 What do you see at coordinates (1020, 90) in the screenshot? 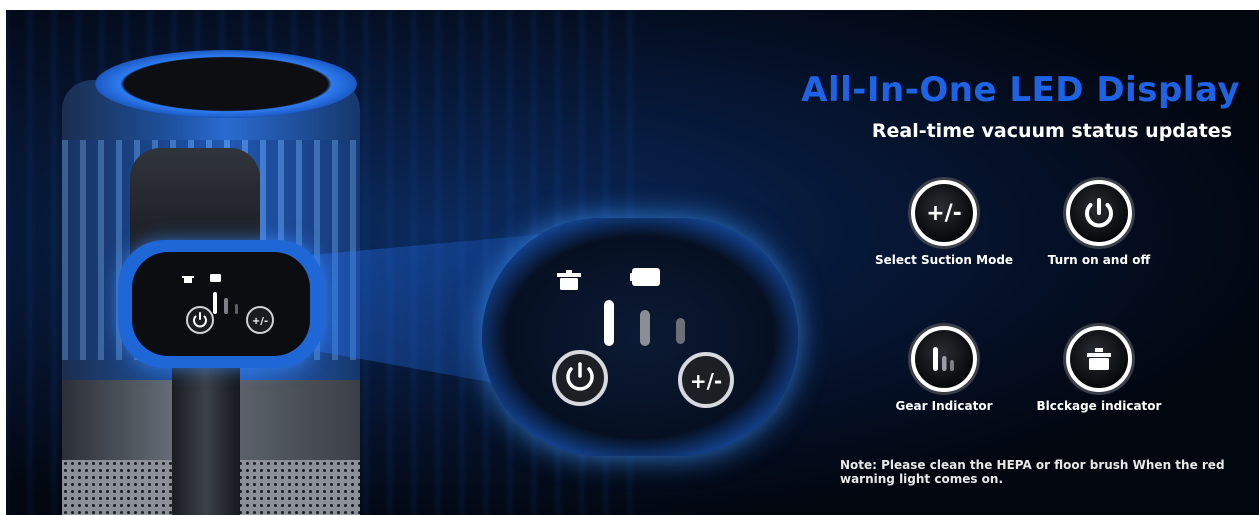
I see `headline: All-In-One LED Display` at bounding box center [1020, 90].